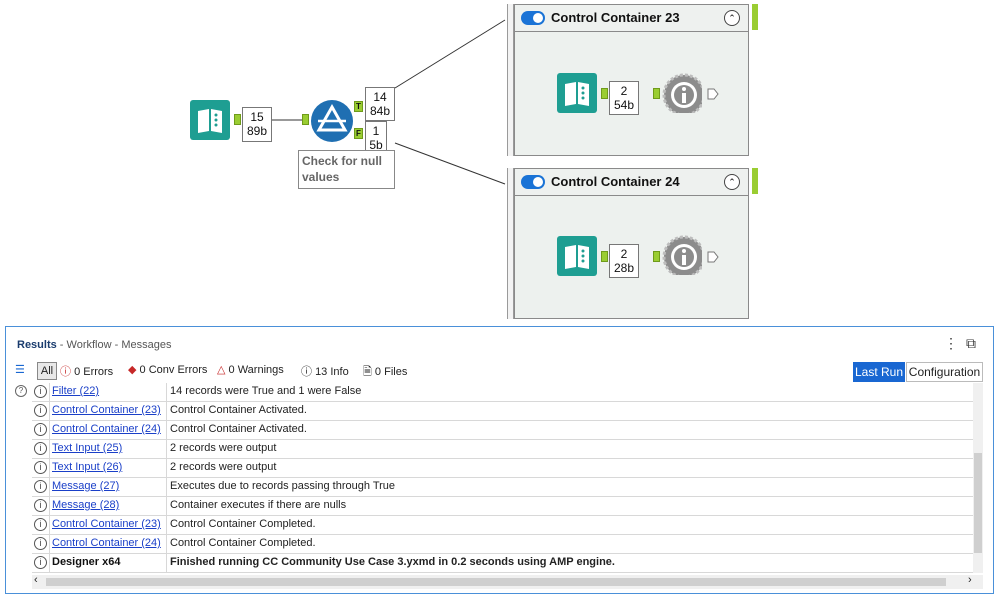  Describe the element at coordinates (385, 372) in the screenshot. I see `filter-files: 🗎 0 Files` at that location.